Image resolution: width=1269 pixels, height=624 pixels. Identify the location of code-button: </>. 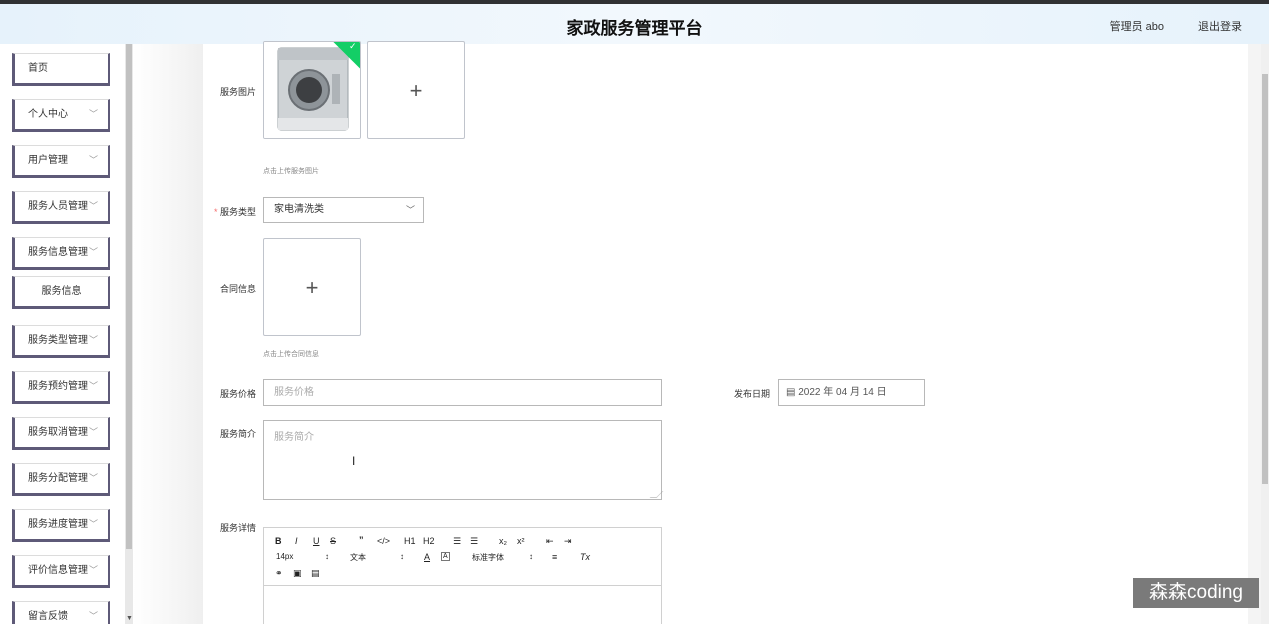
(383, 541).